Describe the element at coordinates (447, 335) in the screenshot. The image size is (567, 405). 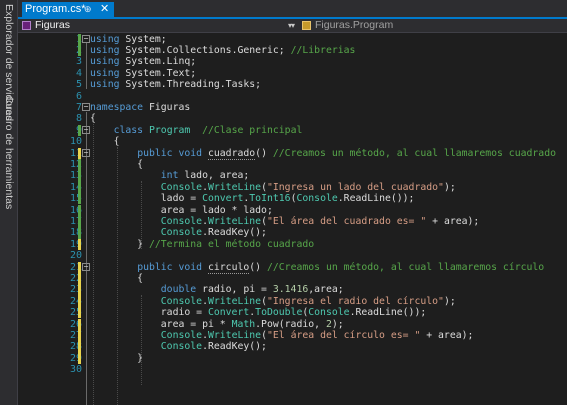
I see `code-token: + area);` at that location.